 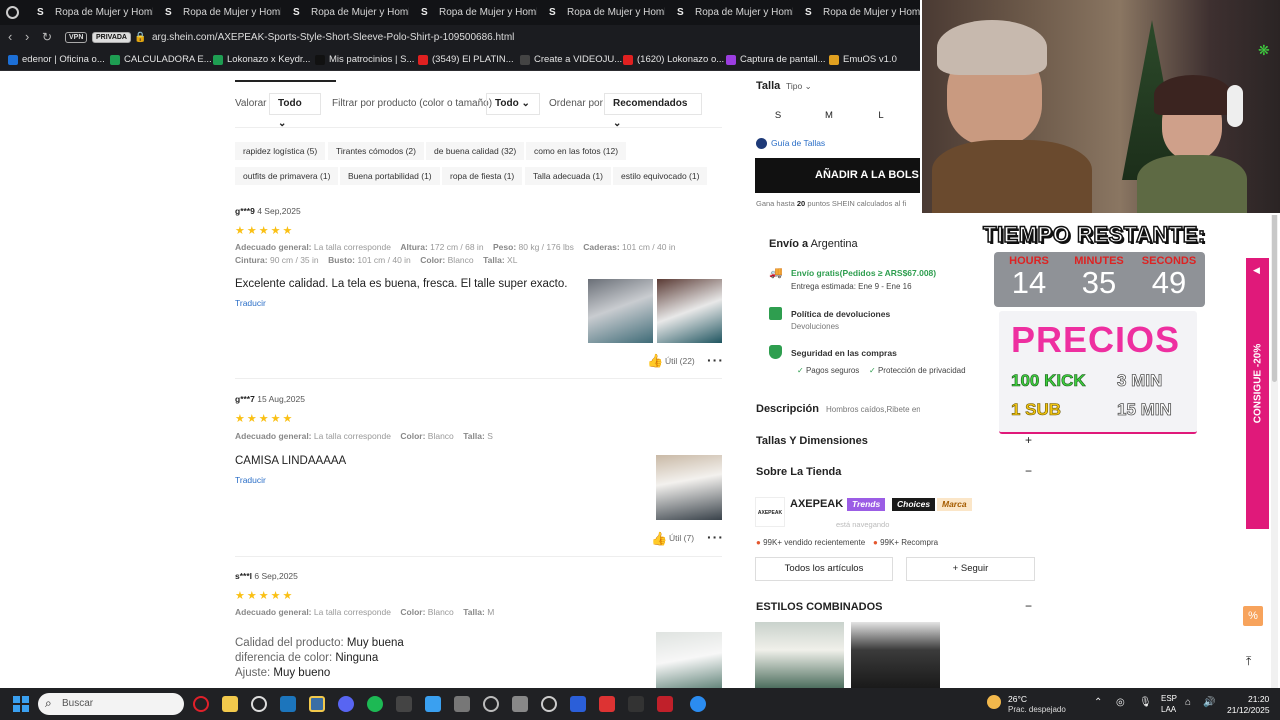 I want to click on size-option-s: S, so click(x=778, y=116).